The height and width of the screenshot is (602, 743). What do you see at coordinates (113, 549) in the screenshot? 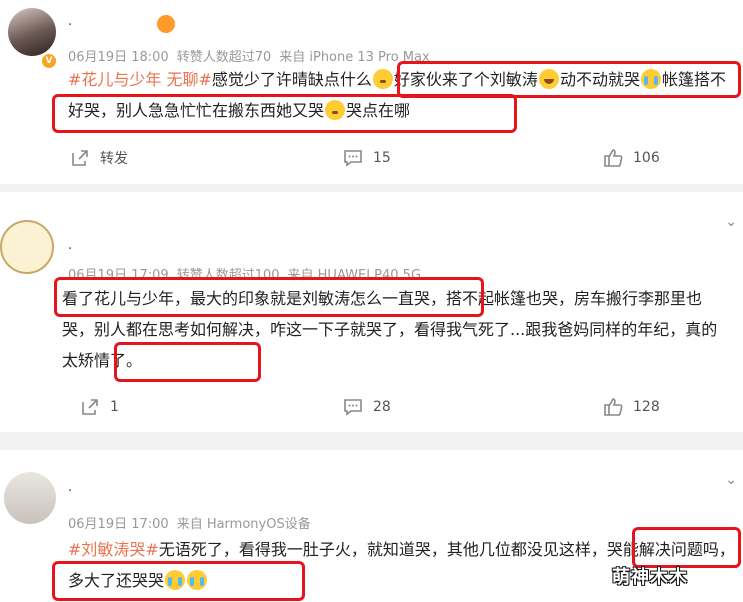
I see `hashtag-link: #刘敏涛哭#` at bounding box center [113, 549].